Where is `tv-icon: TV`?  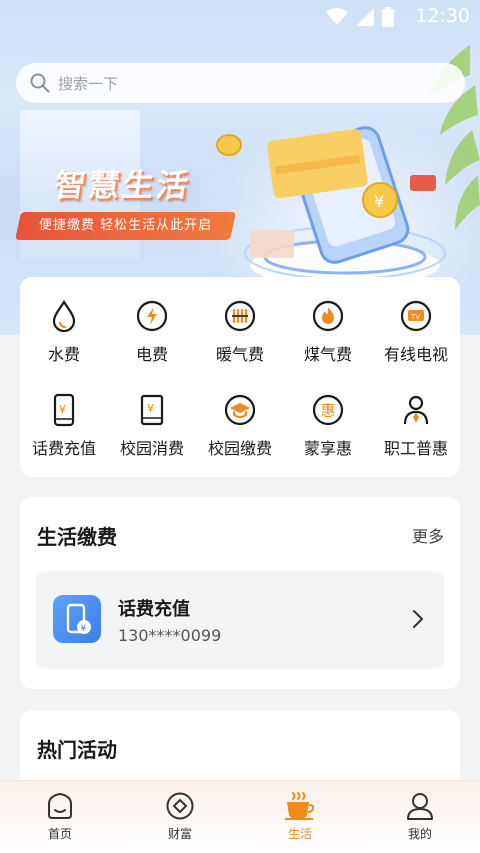
tv-icon: TV is located at coordinates (416, 316).